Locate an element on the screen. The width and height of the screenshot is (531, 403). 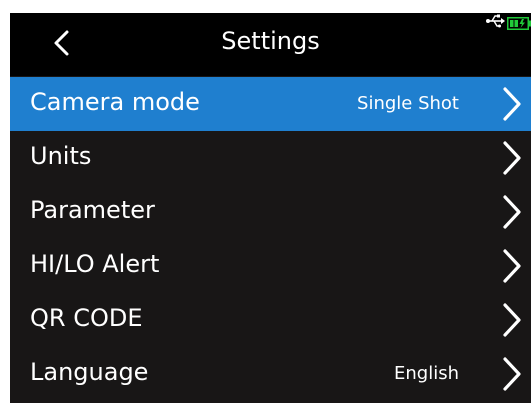
menu-item-label: QR CODE is located at coordinates (86, 318).